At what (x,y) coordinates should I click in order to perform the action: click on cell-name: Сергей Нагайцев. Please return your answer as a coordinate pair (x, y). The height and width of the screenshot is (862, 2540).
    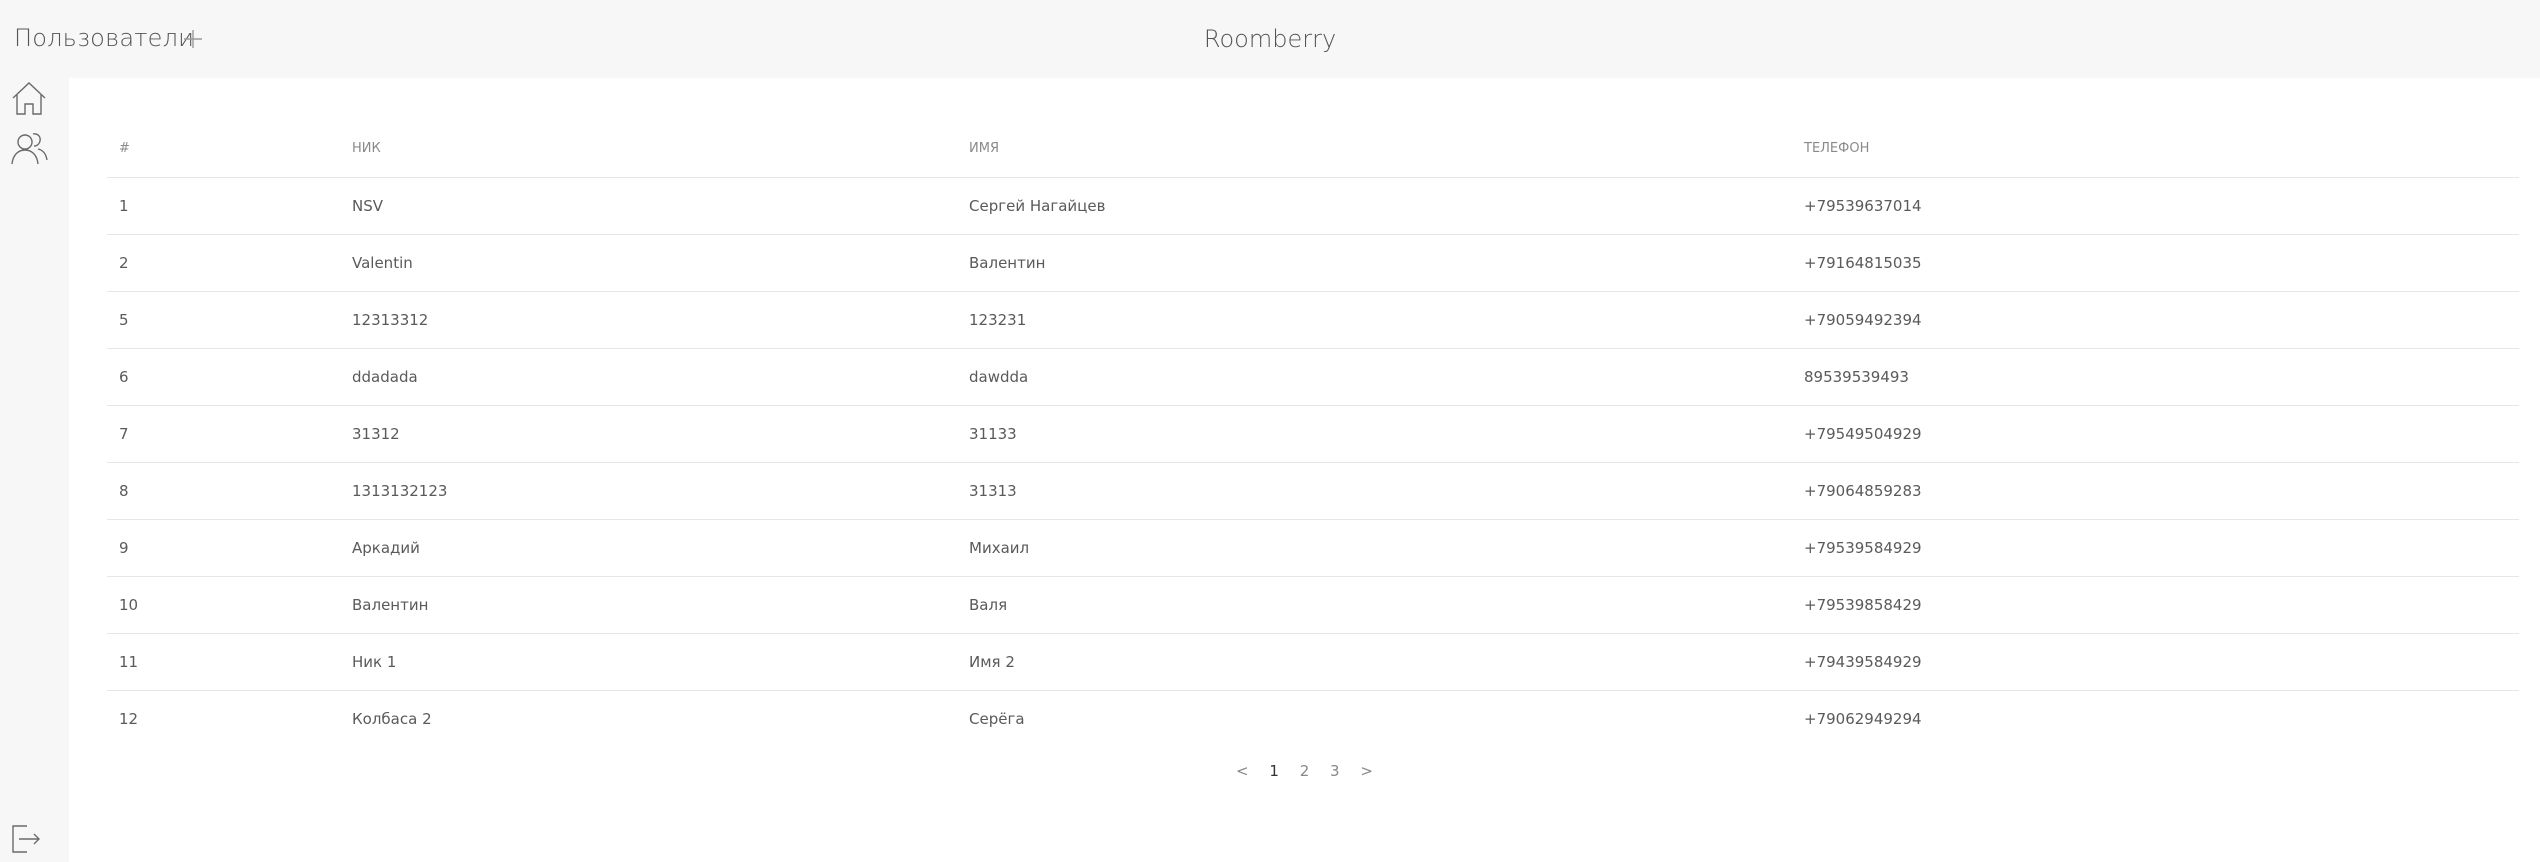
    Looking at the image, I should click on (1374, 206).